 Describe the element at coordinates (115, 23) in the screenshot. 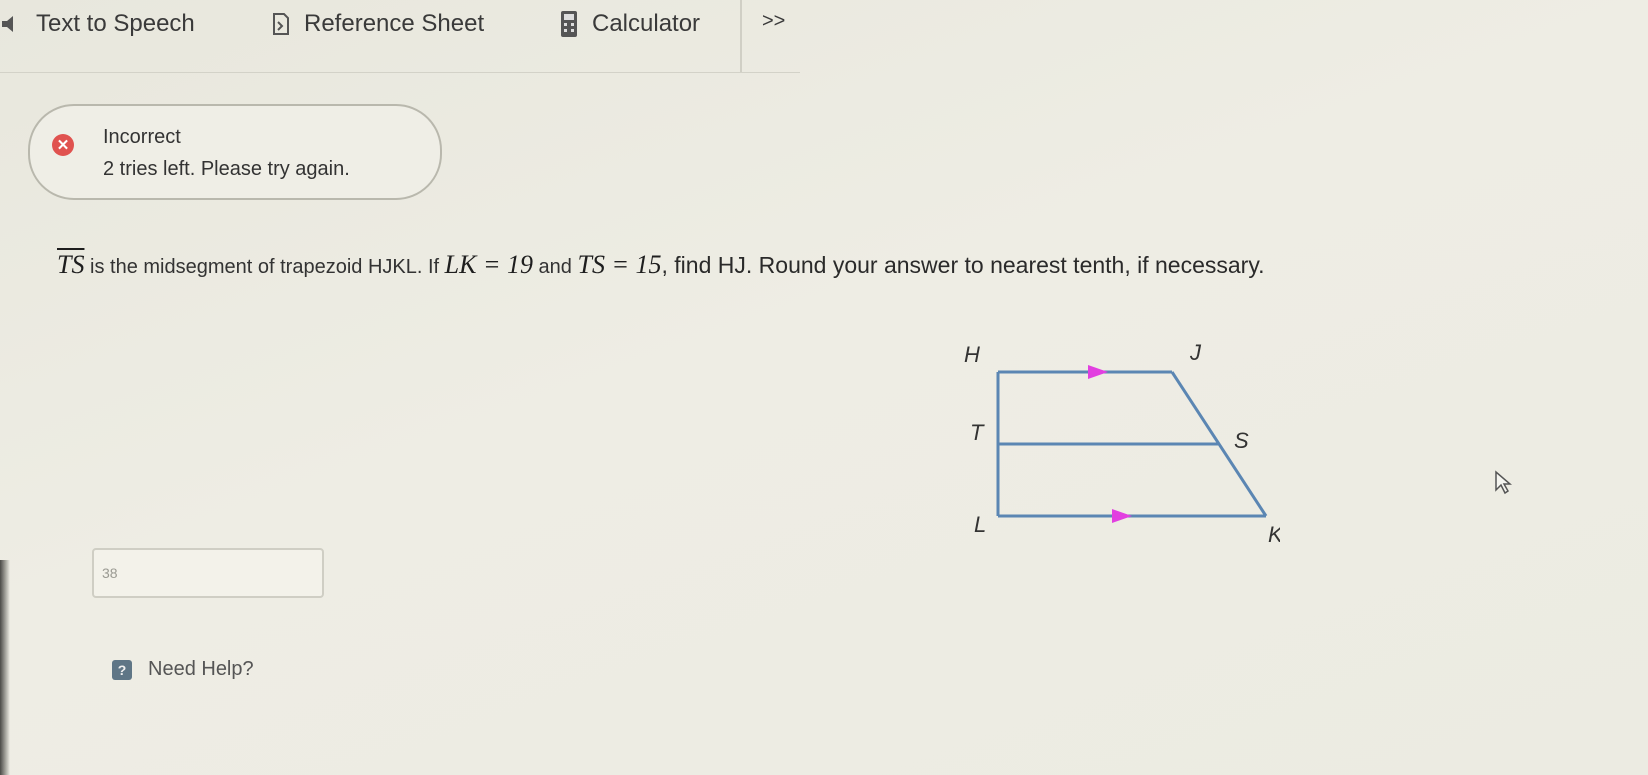

I see `text-to-speech-label: Text to Speech` at that location.